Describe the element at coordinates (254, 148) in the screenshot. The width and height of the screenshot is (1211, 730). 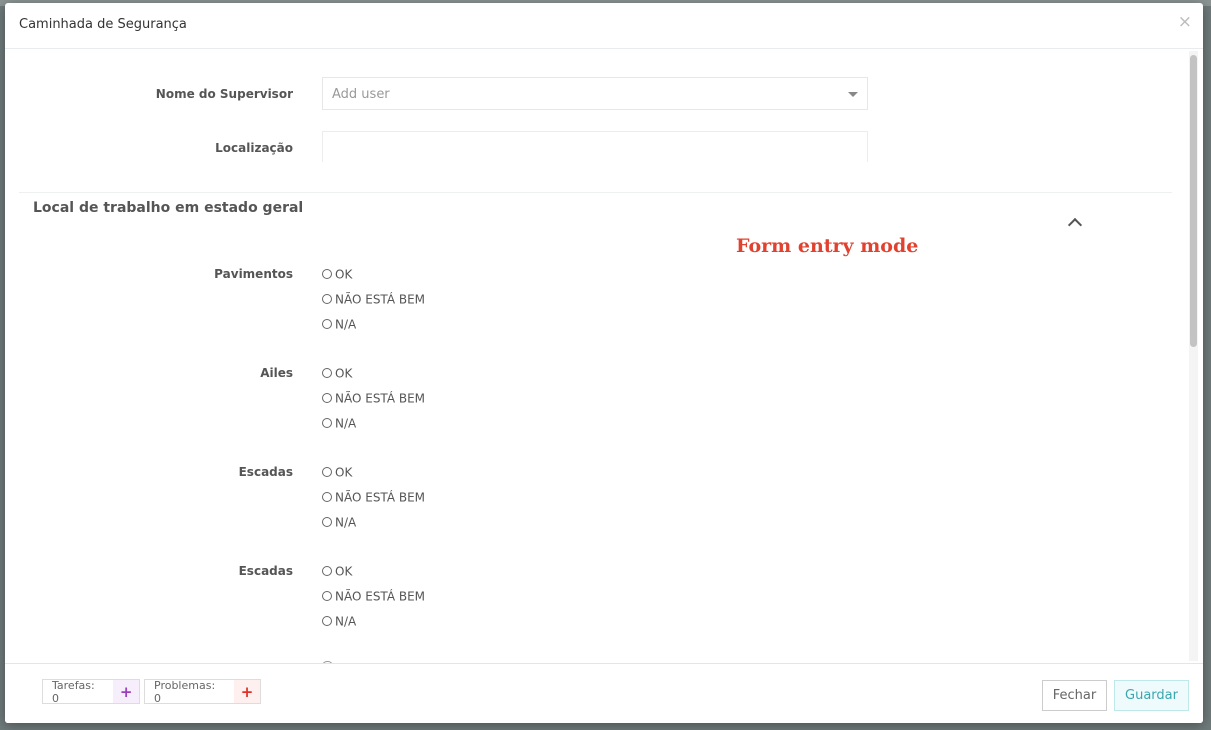
I see `location-label: Localização` at that location.